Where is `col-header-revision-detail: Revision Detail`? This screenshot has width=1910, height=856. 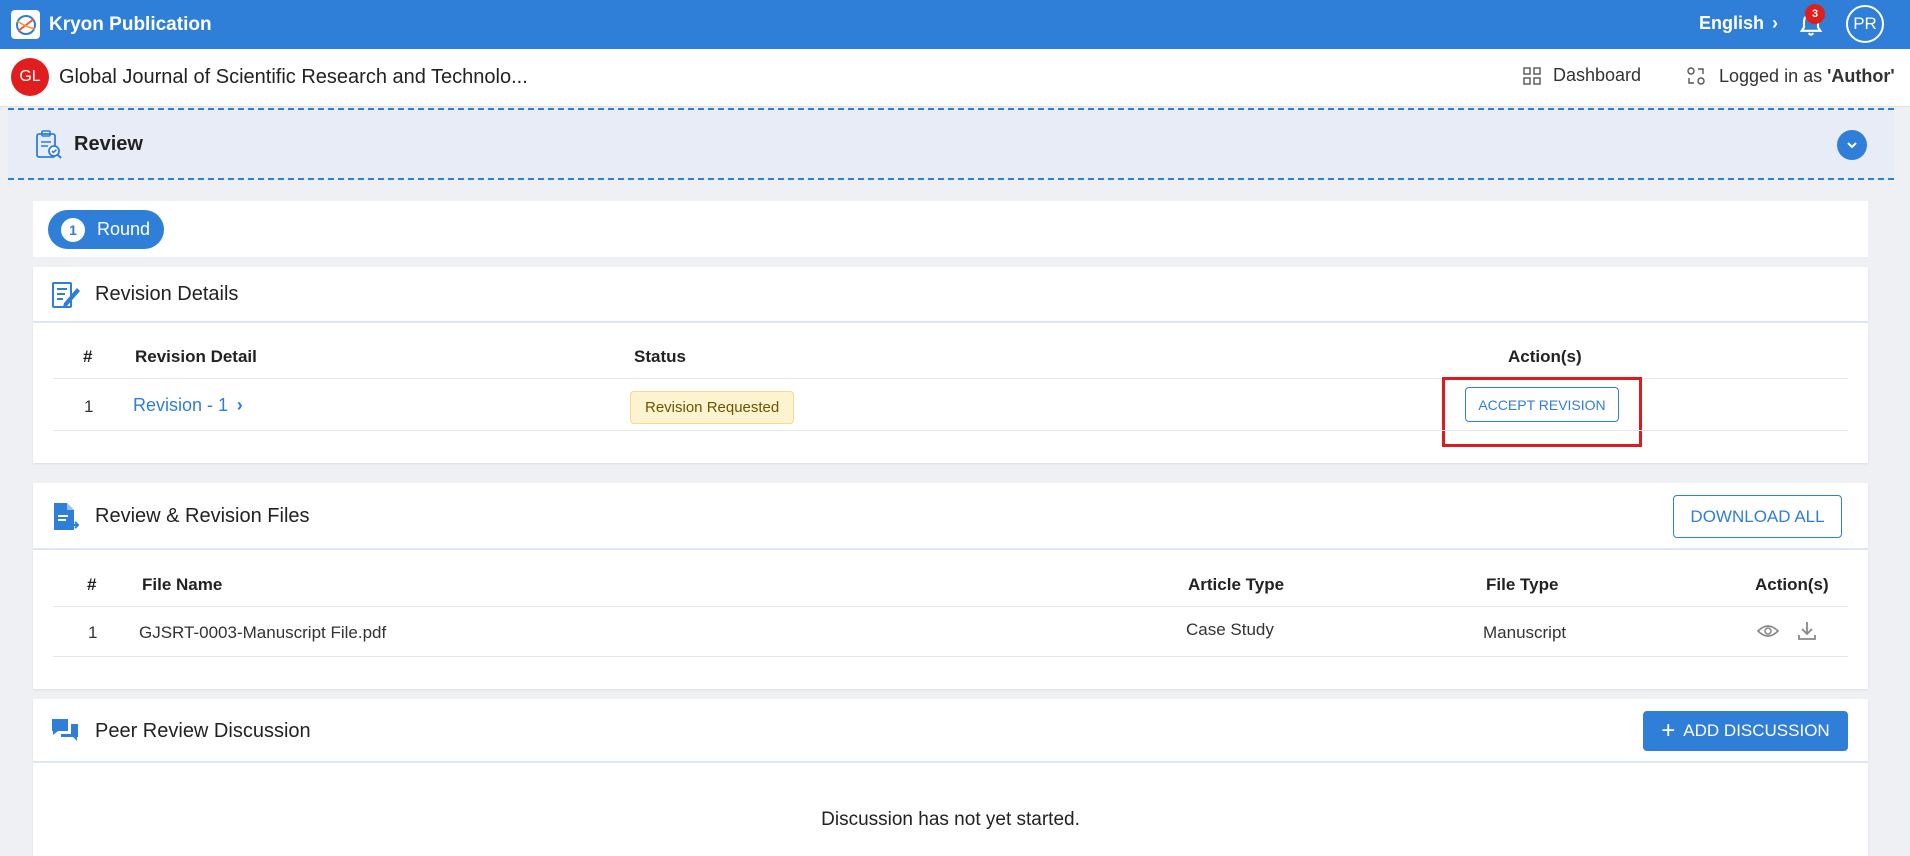
col-header-revision-detail: Revision Detail is located at coordinates (196, 356).